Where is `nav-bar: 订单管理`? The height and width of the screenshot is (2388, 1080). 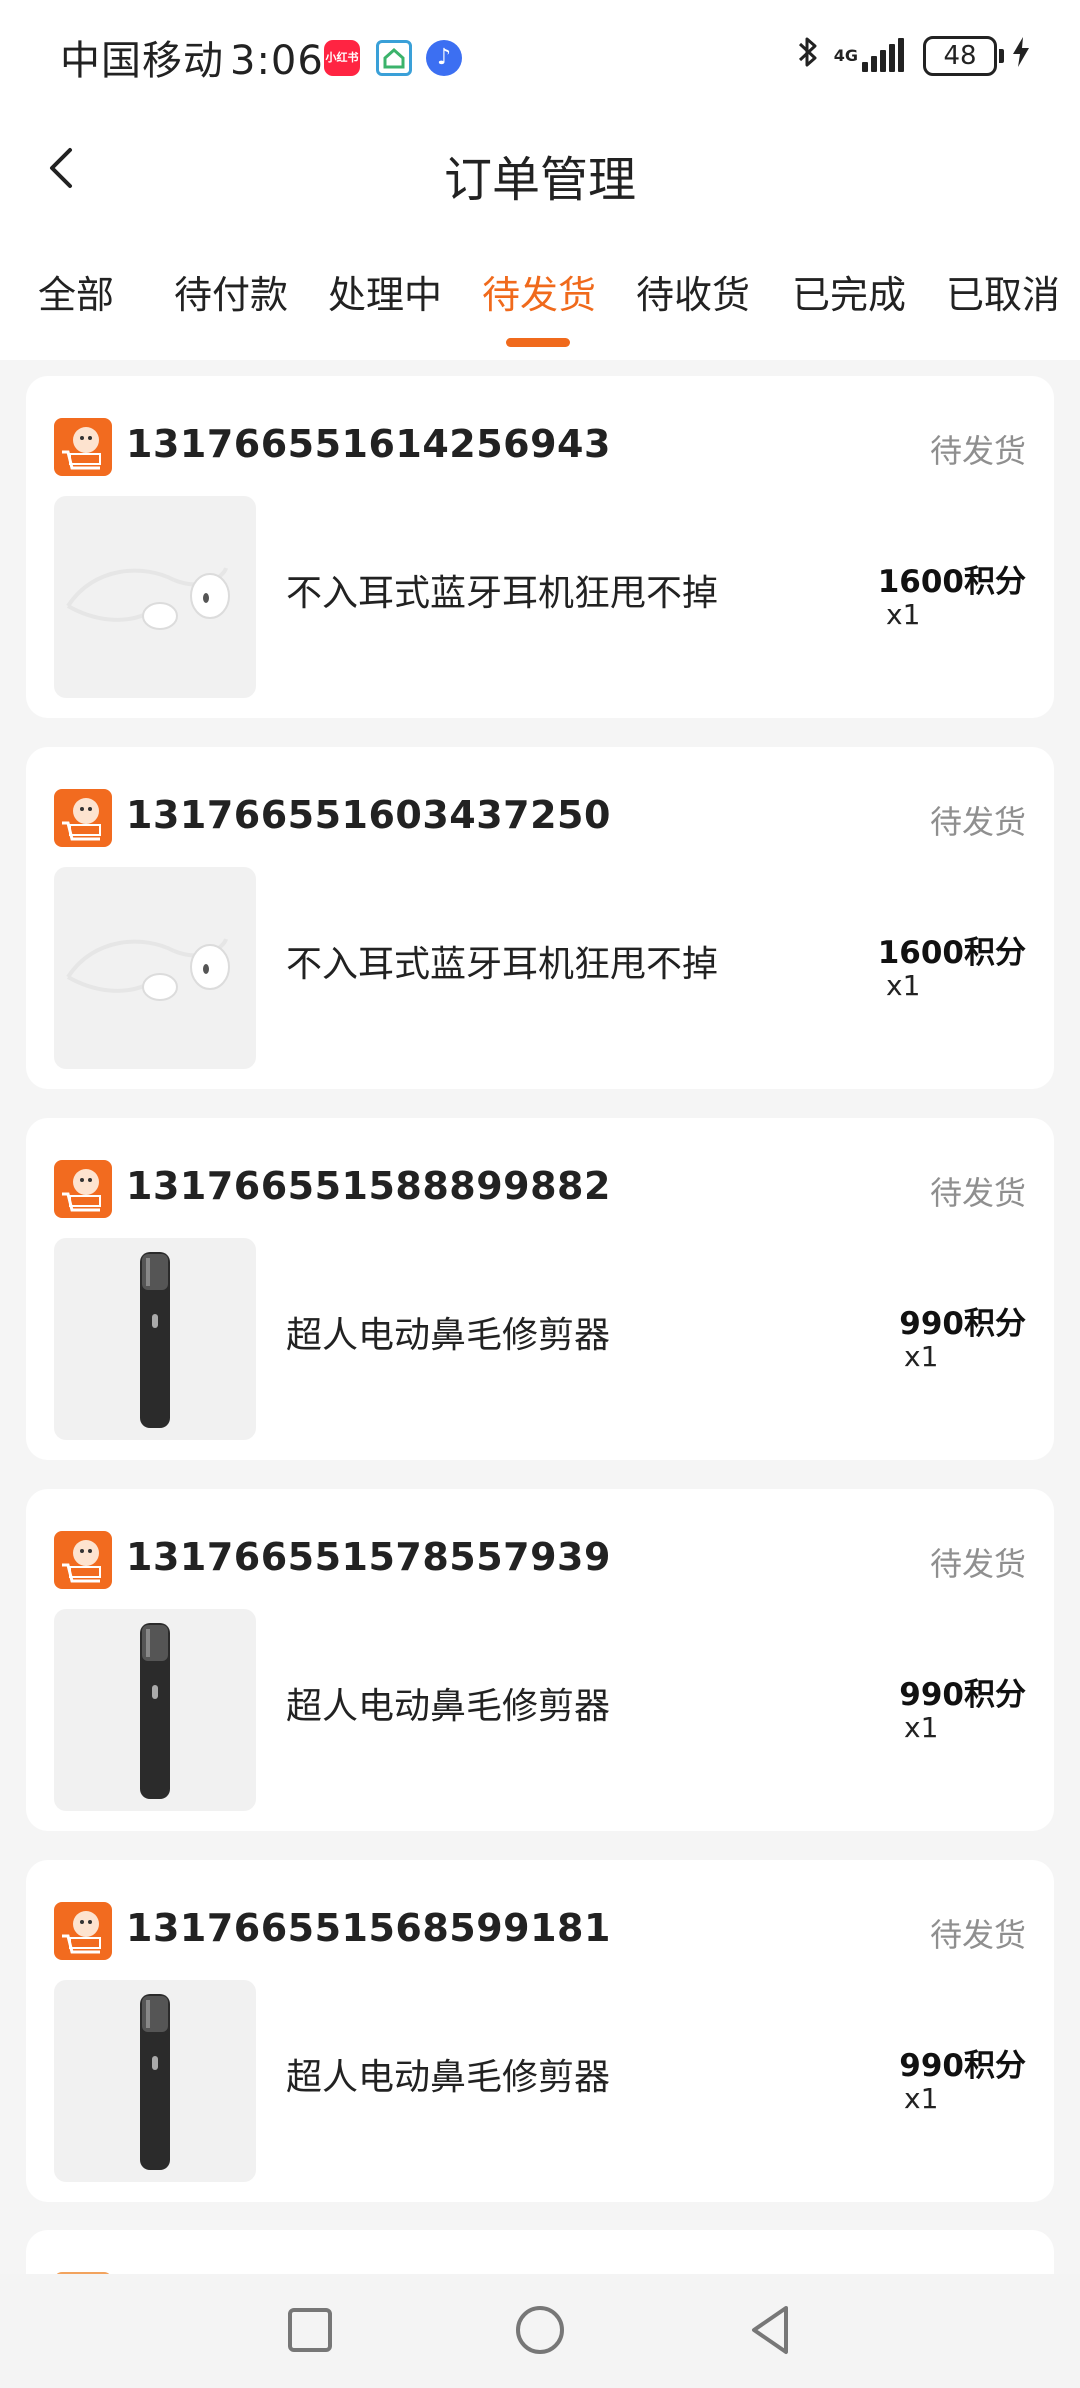 nav-bar: 订单管理 is located at coordinates (540, 168).